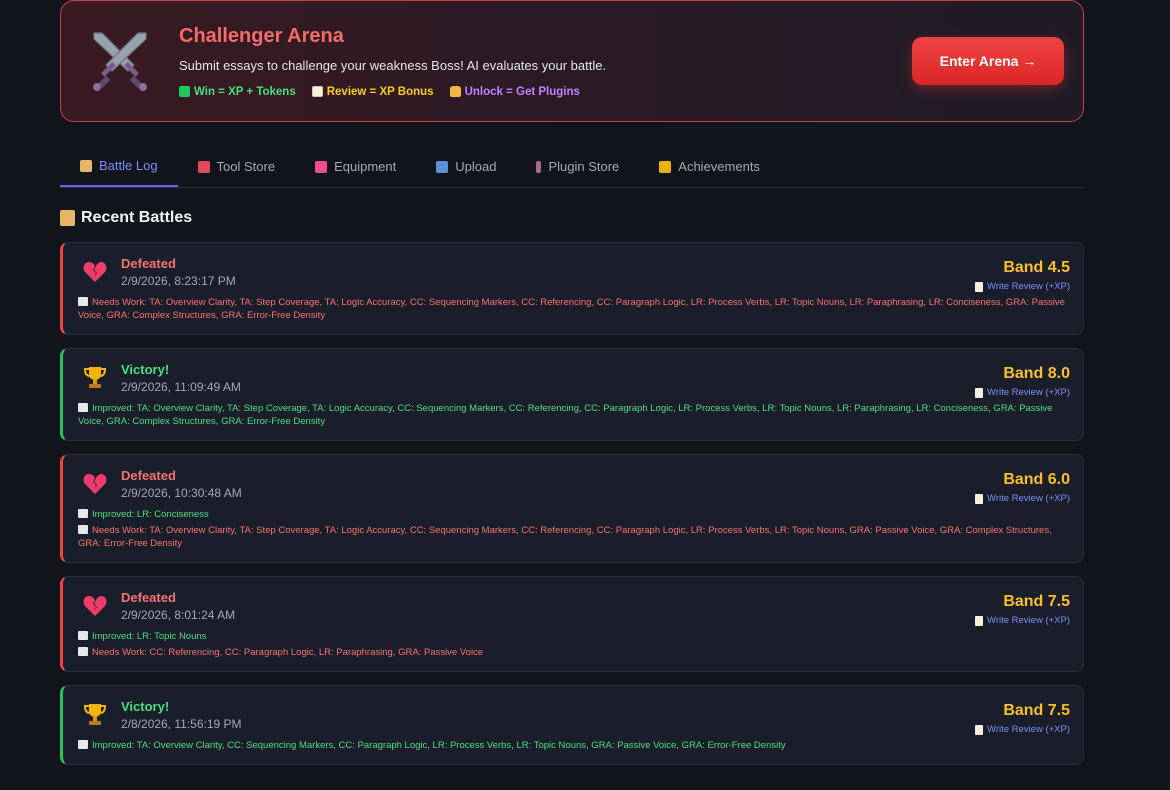 Image resolution: width=1170 pixels, height=790 pixels. What do you see at coordinates (184, 91) in the screenshot?
I see `checkmark-icon` at bounding box center [184, 91].